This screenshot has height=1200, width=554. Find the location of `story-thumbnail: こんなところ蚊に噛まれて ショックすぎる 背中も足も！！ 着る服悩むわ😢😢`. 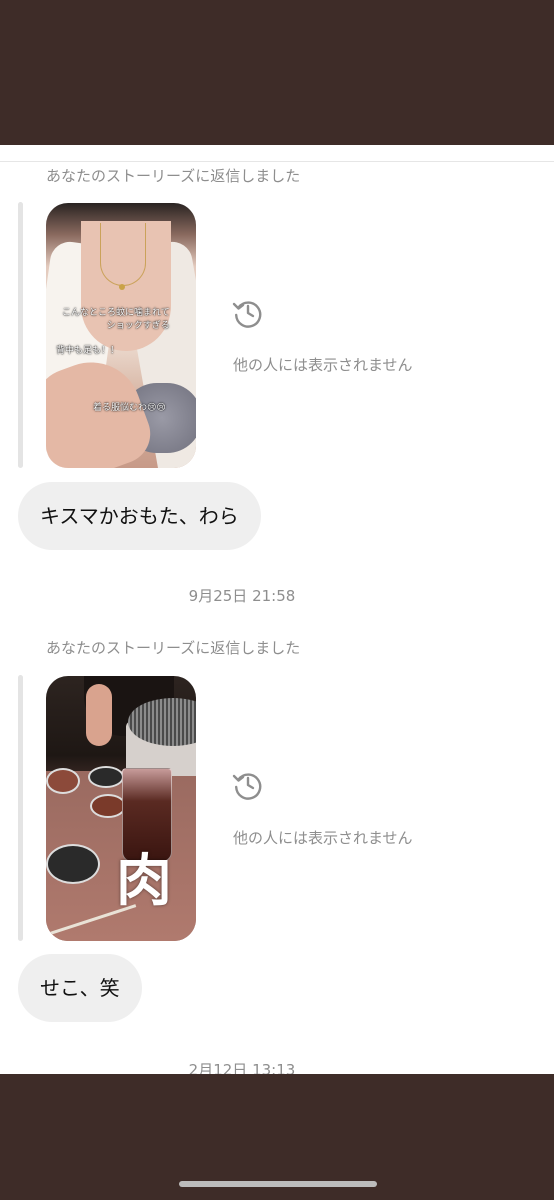

story-thumbnail: こんなところ蚊に噛まれて ショックすぎる 背中も足も！！ 着る服悩むわ😢😢 is located at coordinates (121, 335).